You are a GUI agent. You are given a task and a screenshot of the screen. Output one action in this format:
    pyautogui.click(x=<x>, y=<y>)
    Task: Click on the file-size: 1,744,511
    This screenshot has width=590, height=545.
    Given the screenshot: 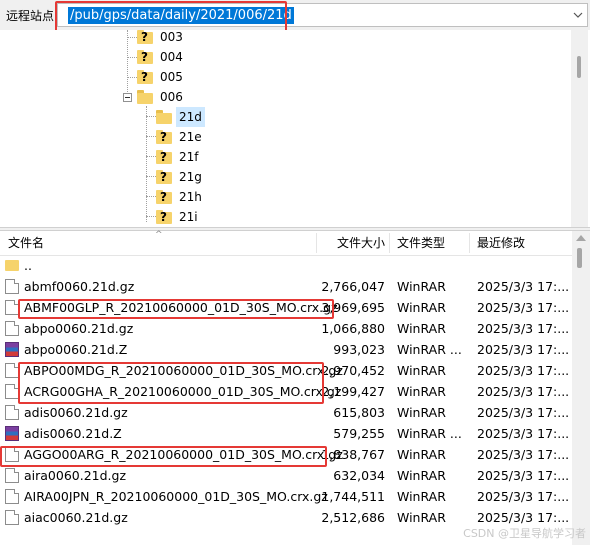 What is the action you would take?
    pyautogui.click(x=353, y=496)
    